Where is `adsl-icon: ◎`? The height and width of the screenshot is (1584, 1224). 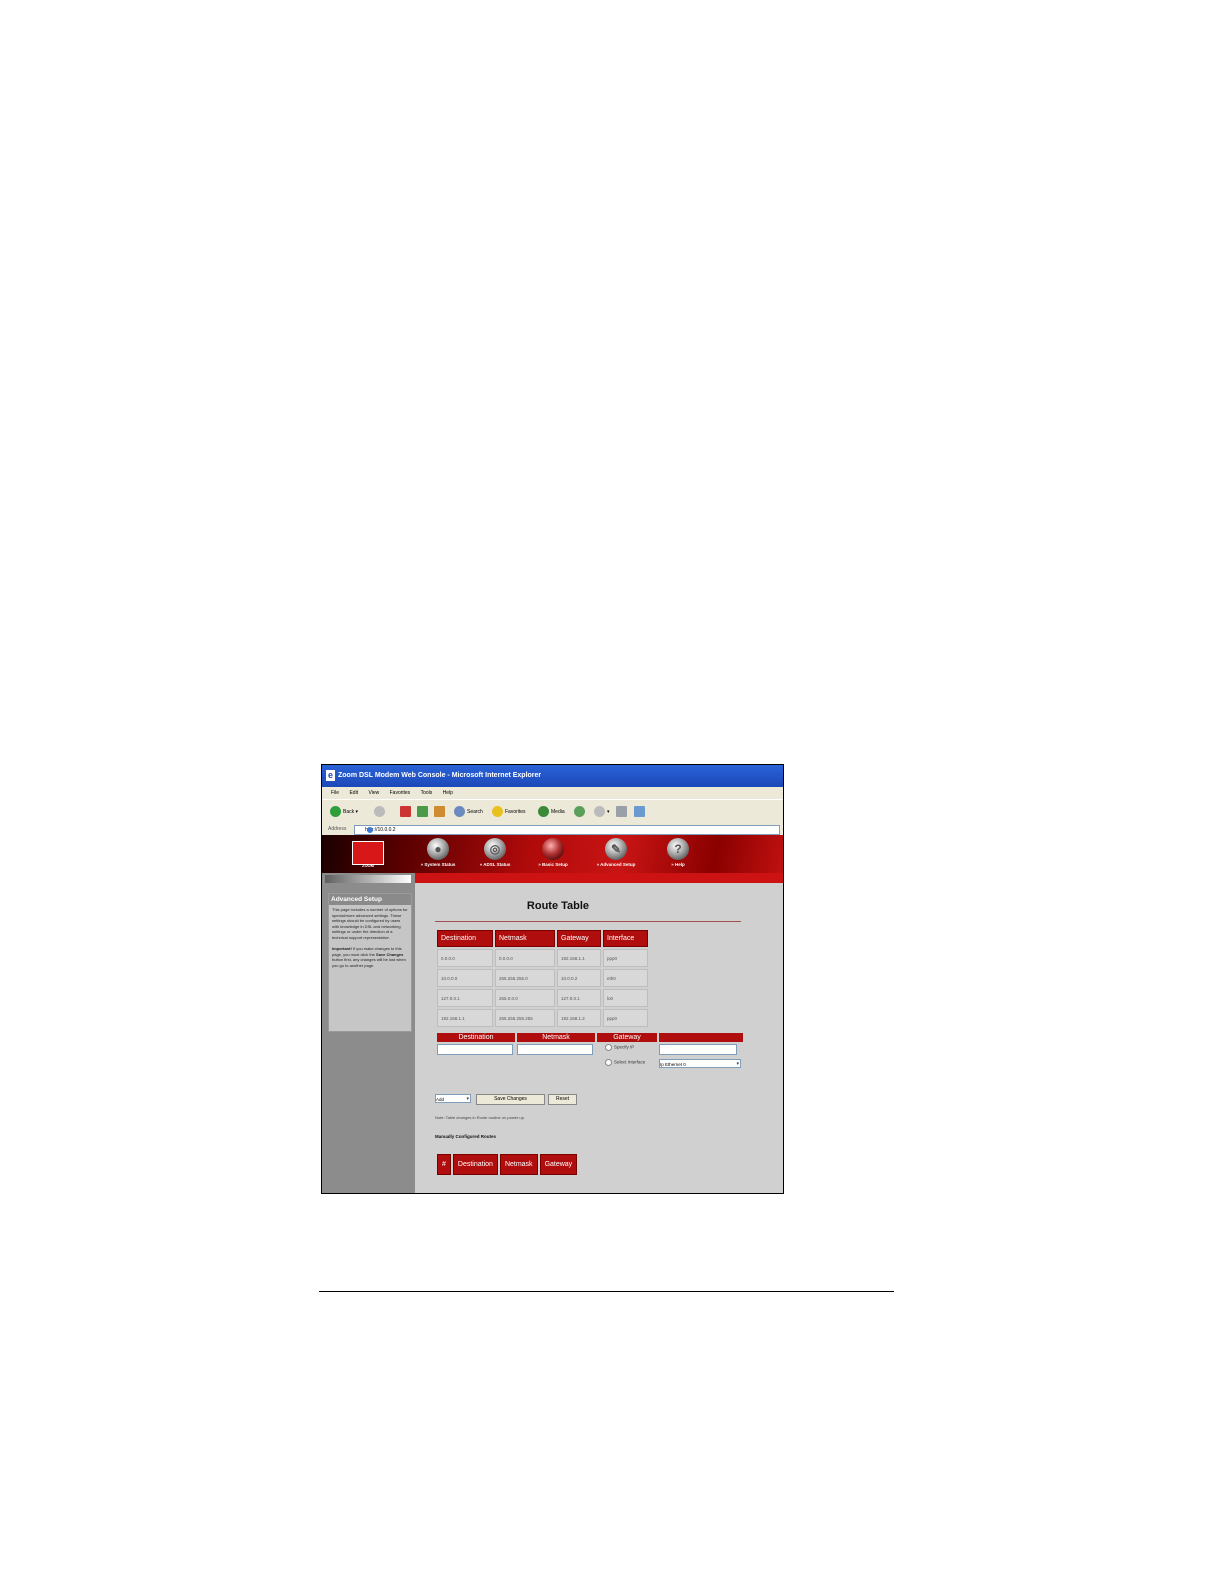 adsl-icon: ◎ is located at coordinates (495, 849).